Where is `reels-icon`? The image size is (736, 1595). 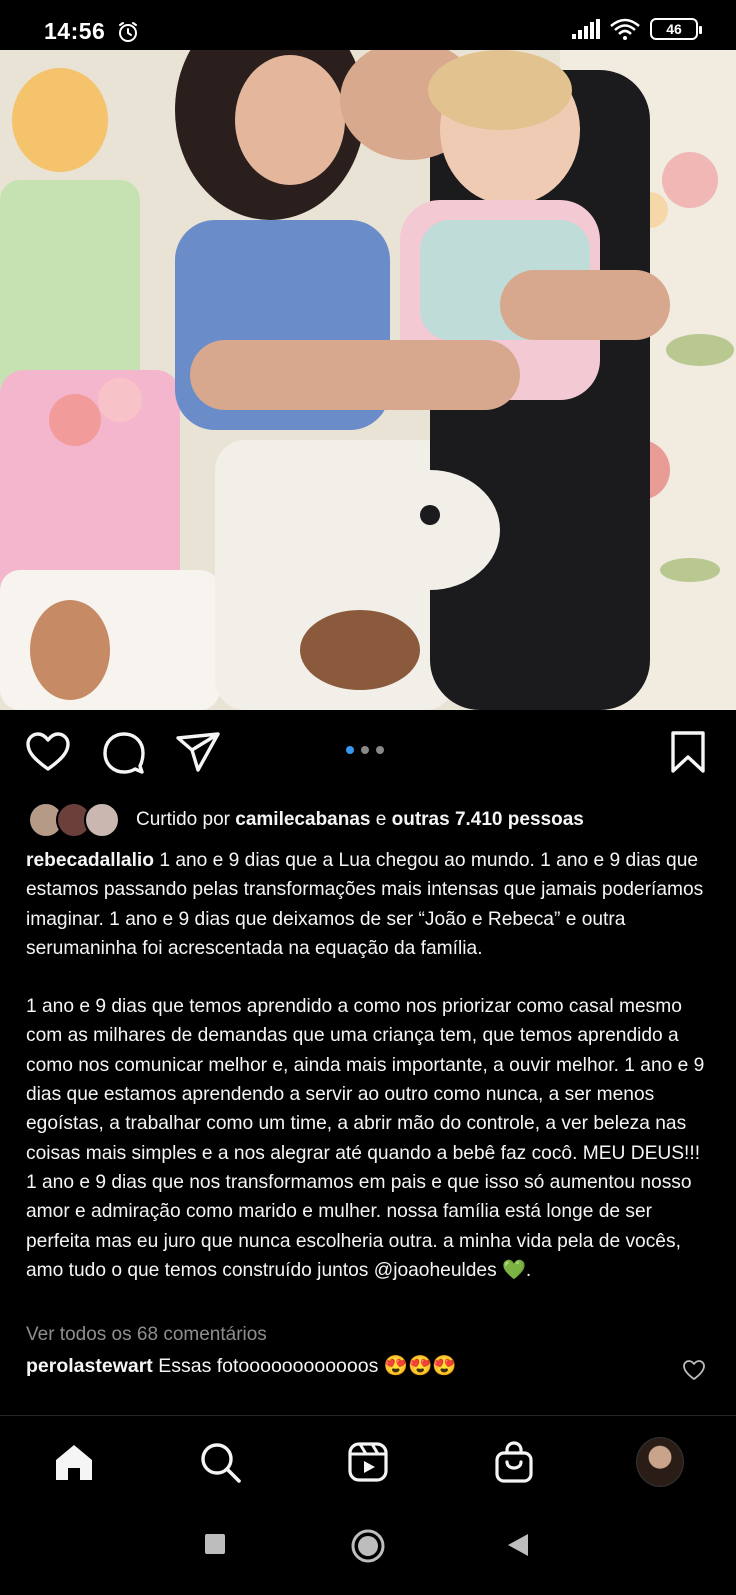 reels-icon is located at coordinates (368, 1462).